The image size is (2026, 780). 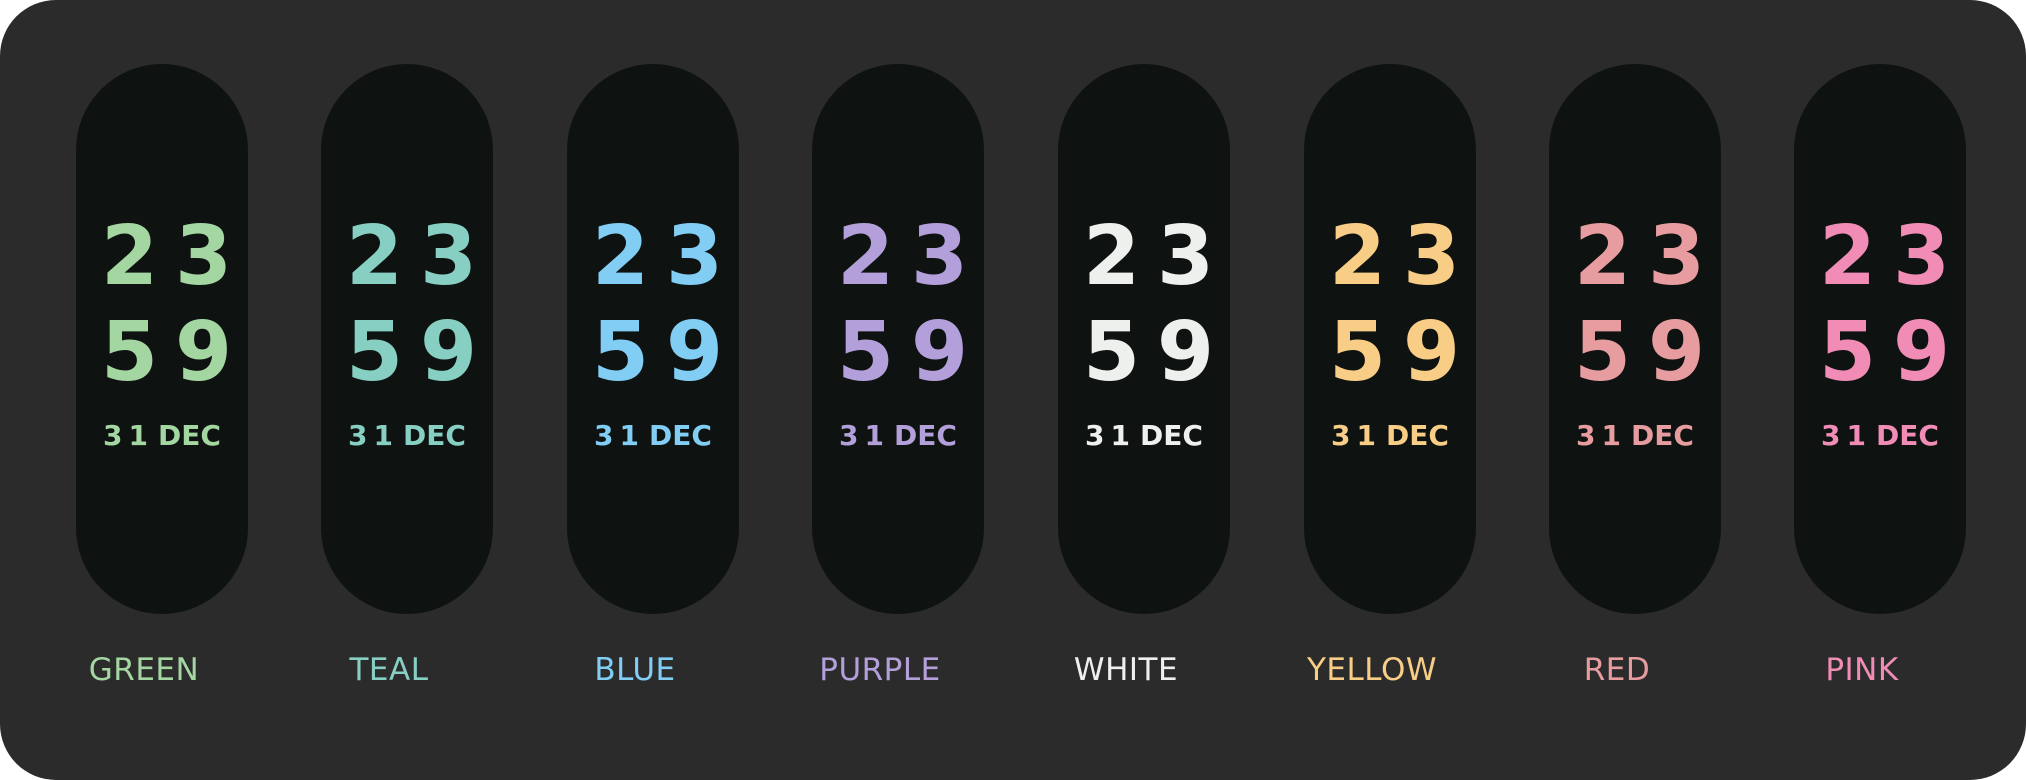 What do you see at coordinates (1371, 670) in the screenshot?
I see `theme-name-label: YELLOW` at bounding box center [1371, 670].